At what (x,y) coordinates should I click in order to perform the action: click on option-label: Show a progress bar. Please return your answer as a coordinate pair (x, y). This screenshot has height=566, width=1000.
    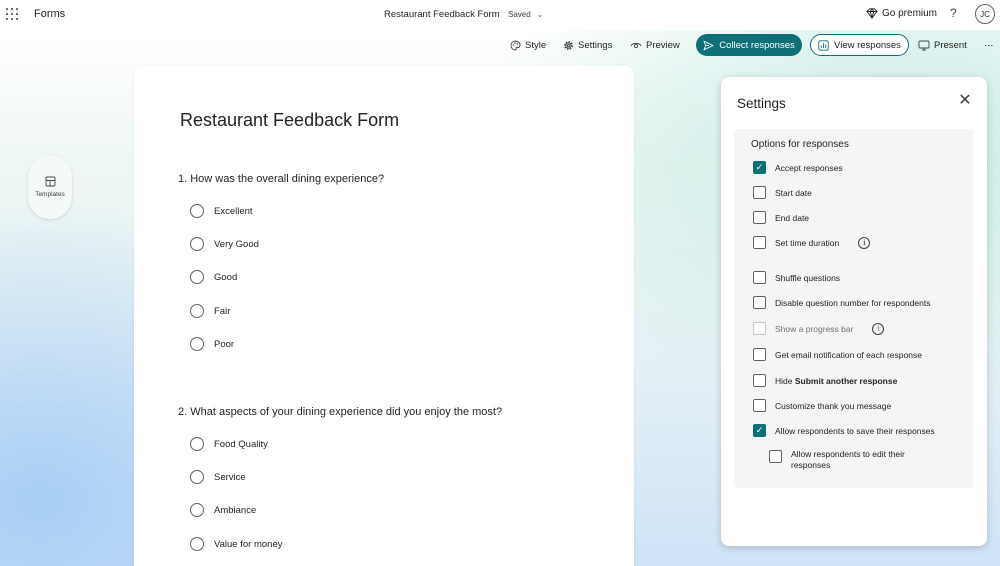
    Looking at the image, I should click on (814, 328).